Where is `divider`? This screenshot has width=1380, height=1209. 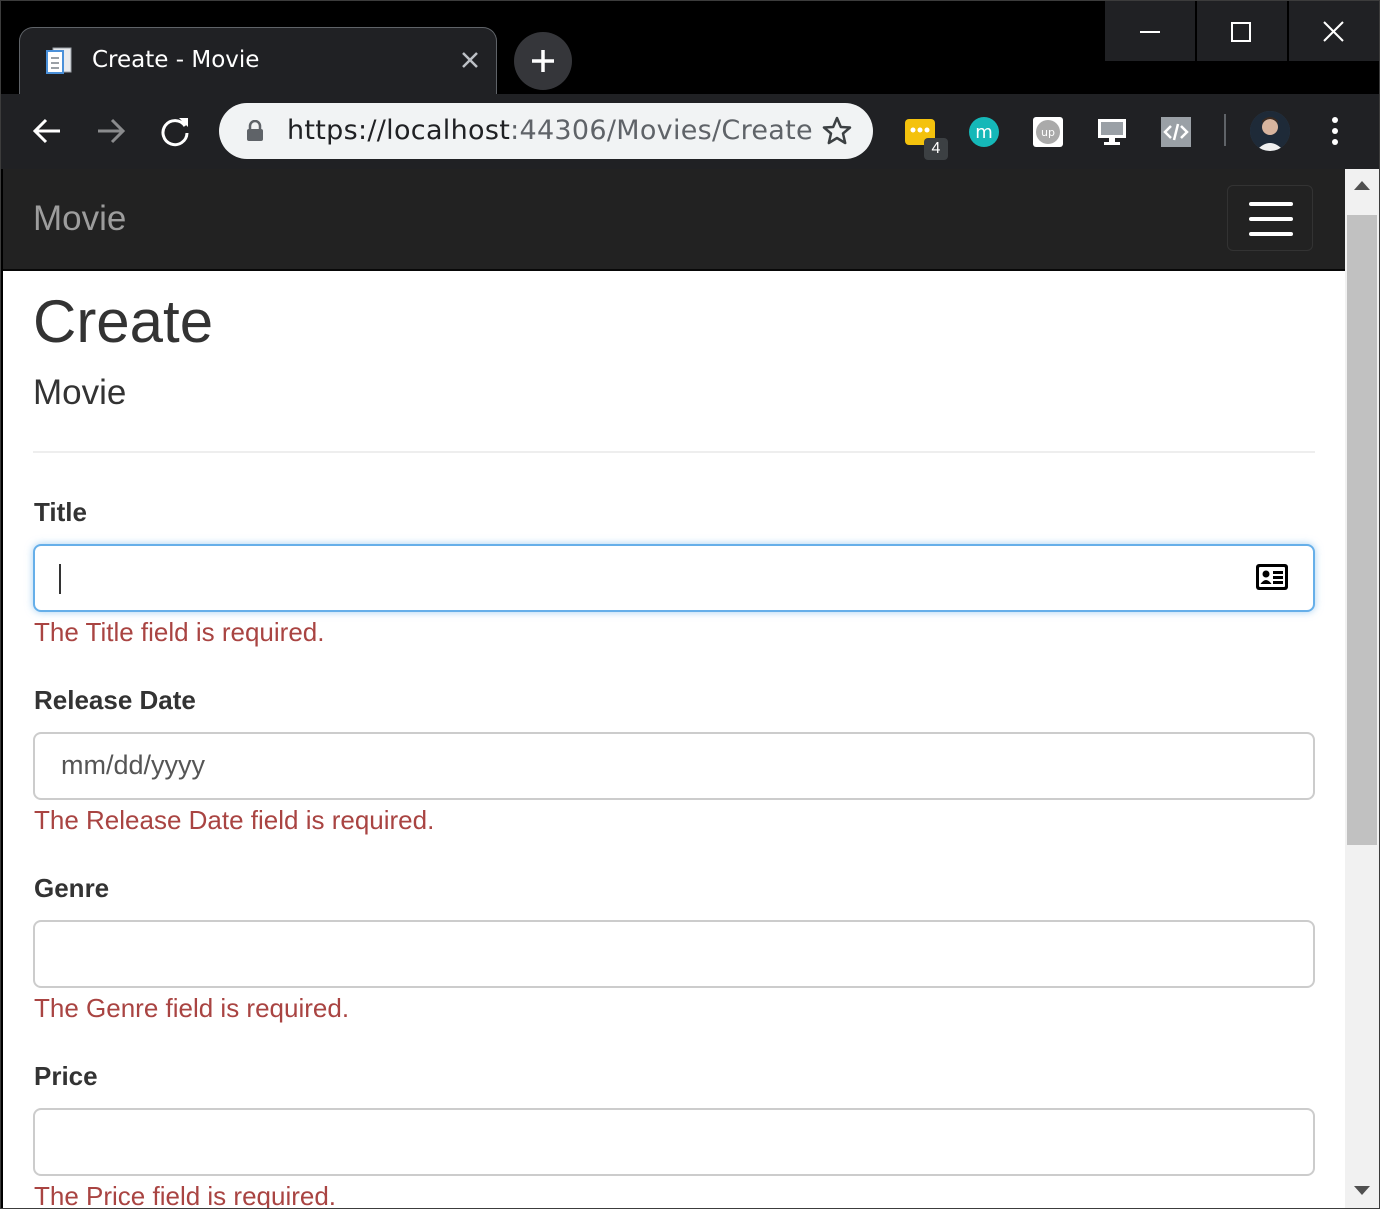
divider is located at coordinates (674, 452).